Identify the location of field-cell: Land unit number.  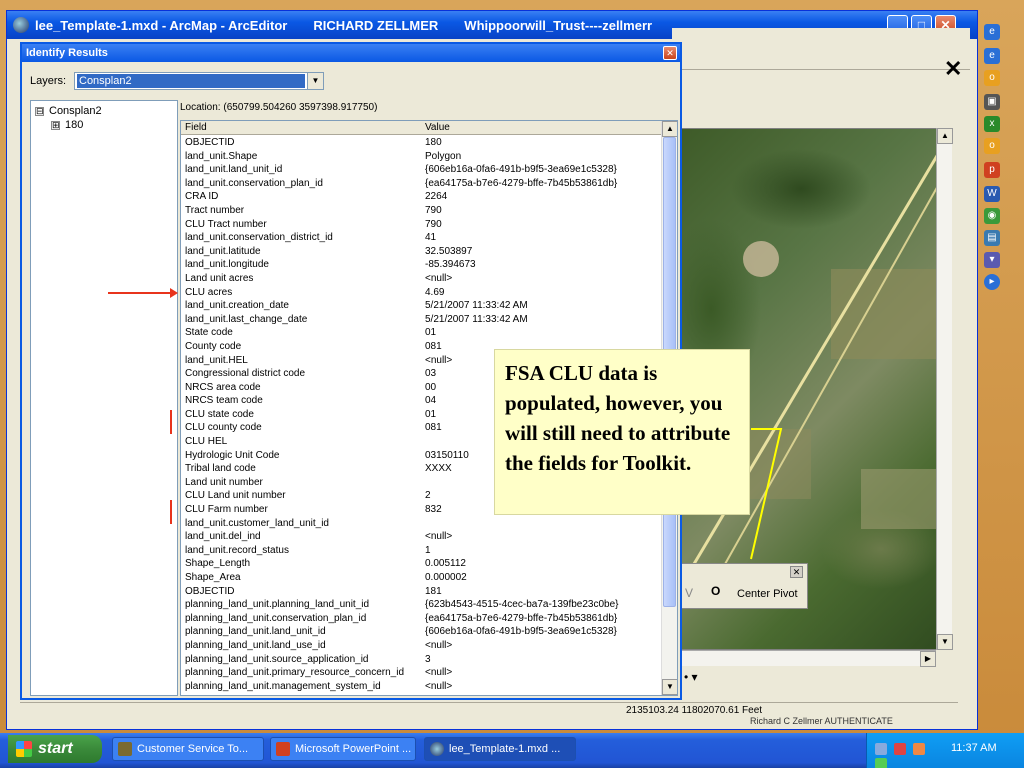
(224, 482).